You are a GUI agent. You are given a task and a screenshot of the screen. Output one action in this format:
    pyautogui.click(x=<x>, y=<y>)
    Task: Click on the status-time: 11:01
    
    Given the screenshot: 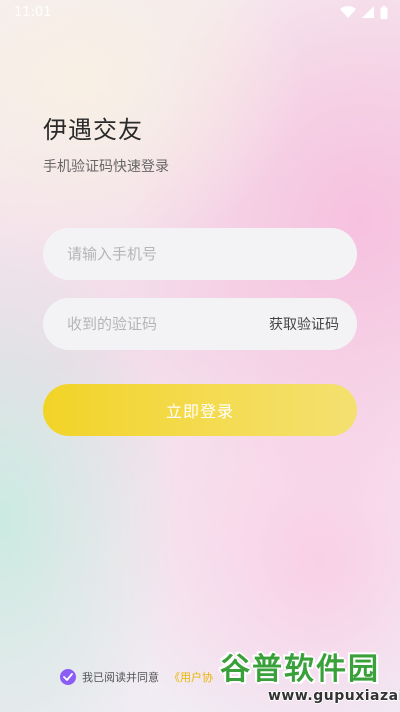 What is the action you would take?
    pyautogui.click(x=33, y=12)
    